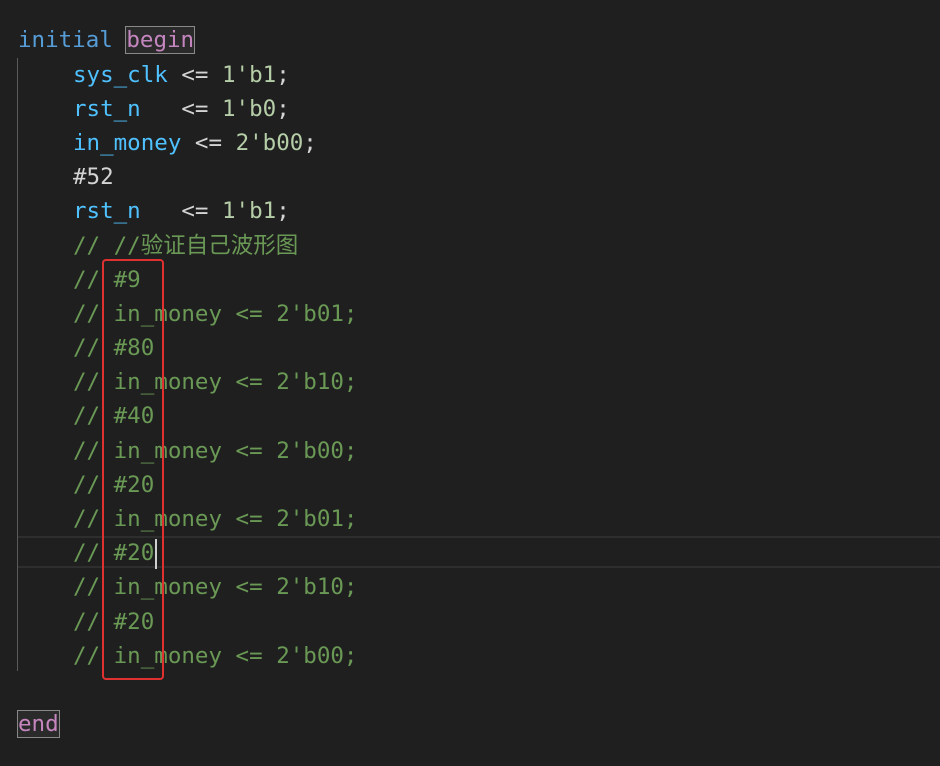  Describe the element at coordinates (65, 40) in the screenshot. I see `initial-keyword: initial` at that location.